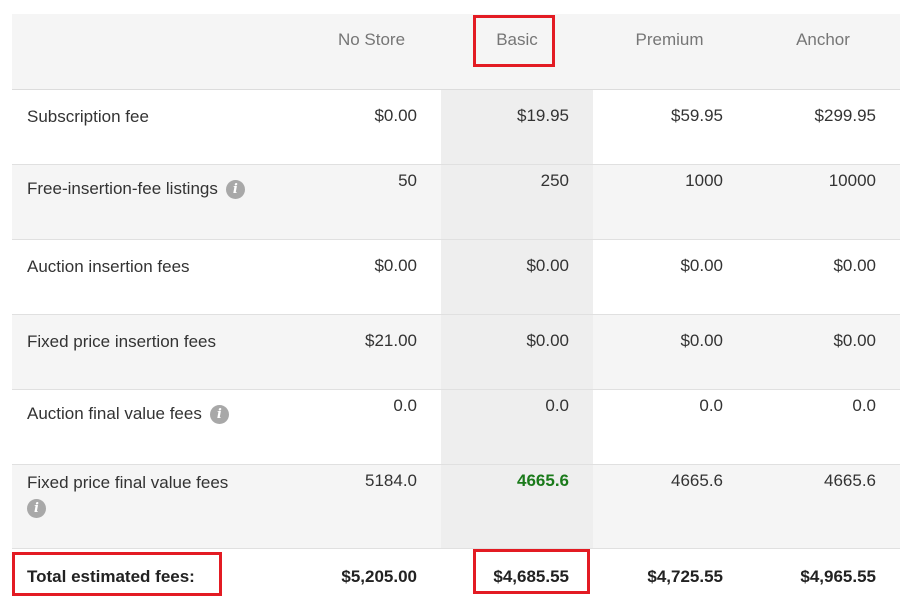  I want to click on cell-premium: 4665.6, so click(697, 480).